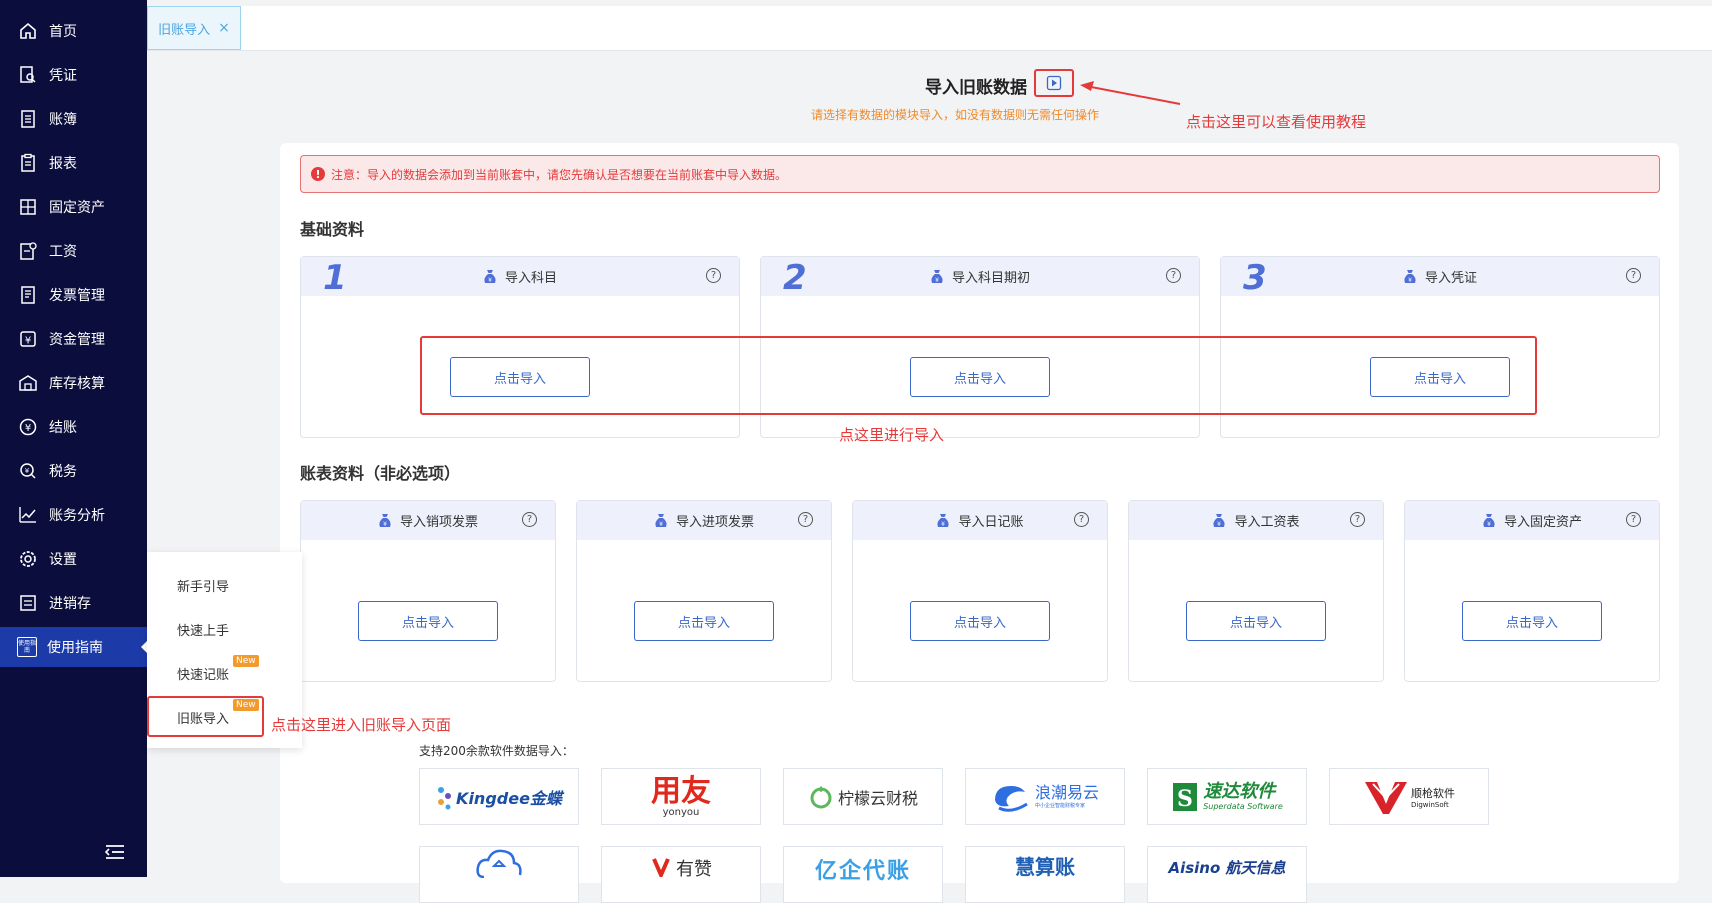  Describe the element at coordinates (978, 375) in the screenshot. I see `annotation-box-import-buttons` at that location.